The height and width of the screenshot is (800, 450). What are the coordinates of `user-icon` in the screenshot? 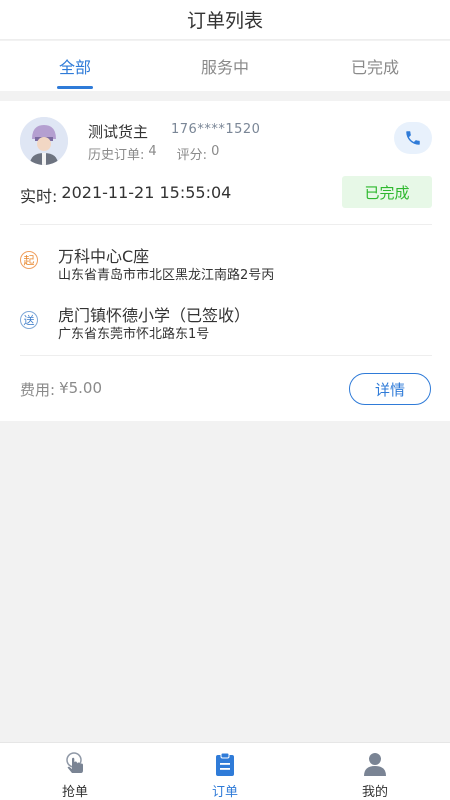 It's located at (375, 764).